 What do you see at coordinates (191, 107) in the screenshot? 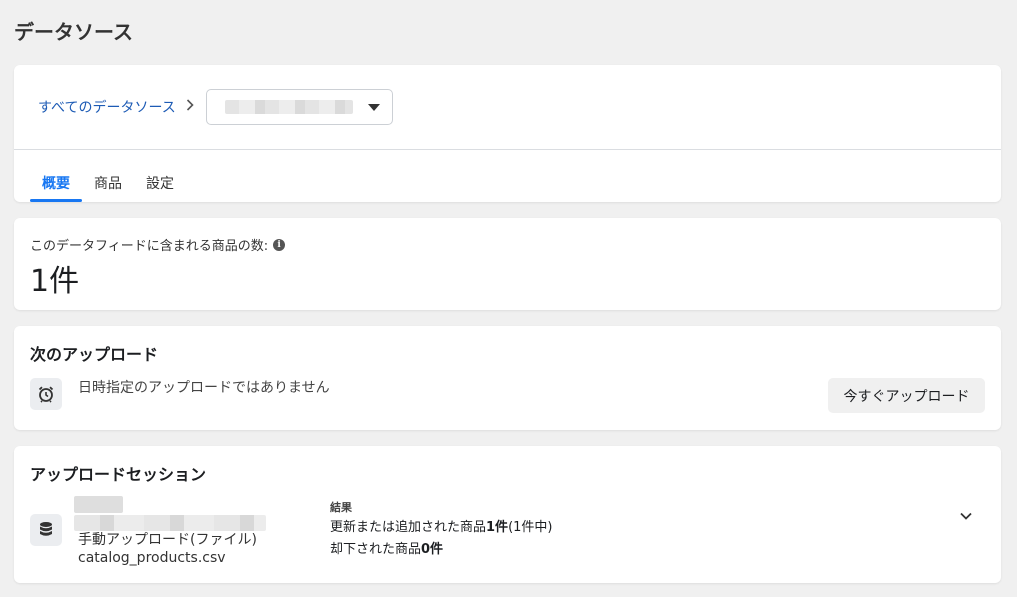
I see `chevron-right-icon` at bounding box center [191, 107].